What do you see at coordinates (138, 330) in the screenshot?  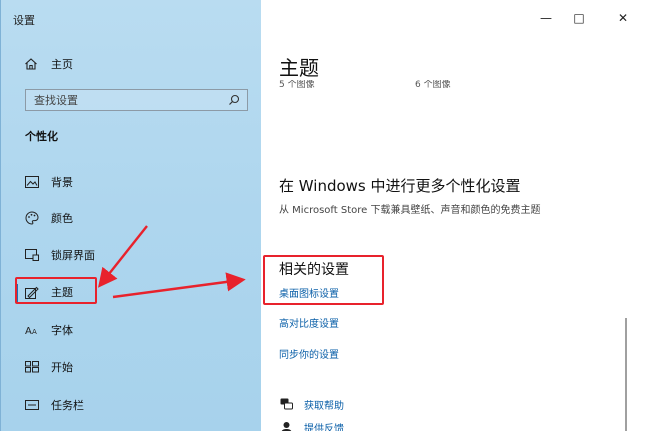 I see `sidebar-item-fonts: AA 字体` at bounding box center [138, 330].